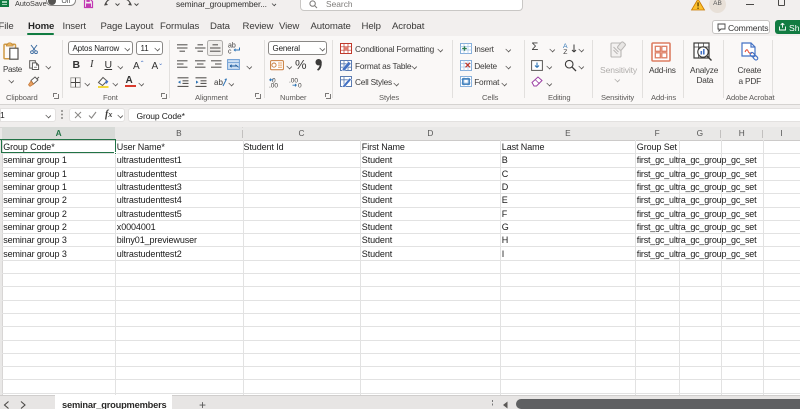 The height and width of the screenshot is (409, 800). I want to click on svg-text: Z, so click(565, 52).